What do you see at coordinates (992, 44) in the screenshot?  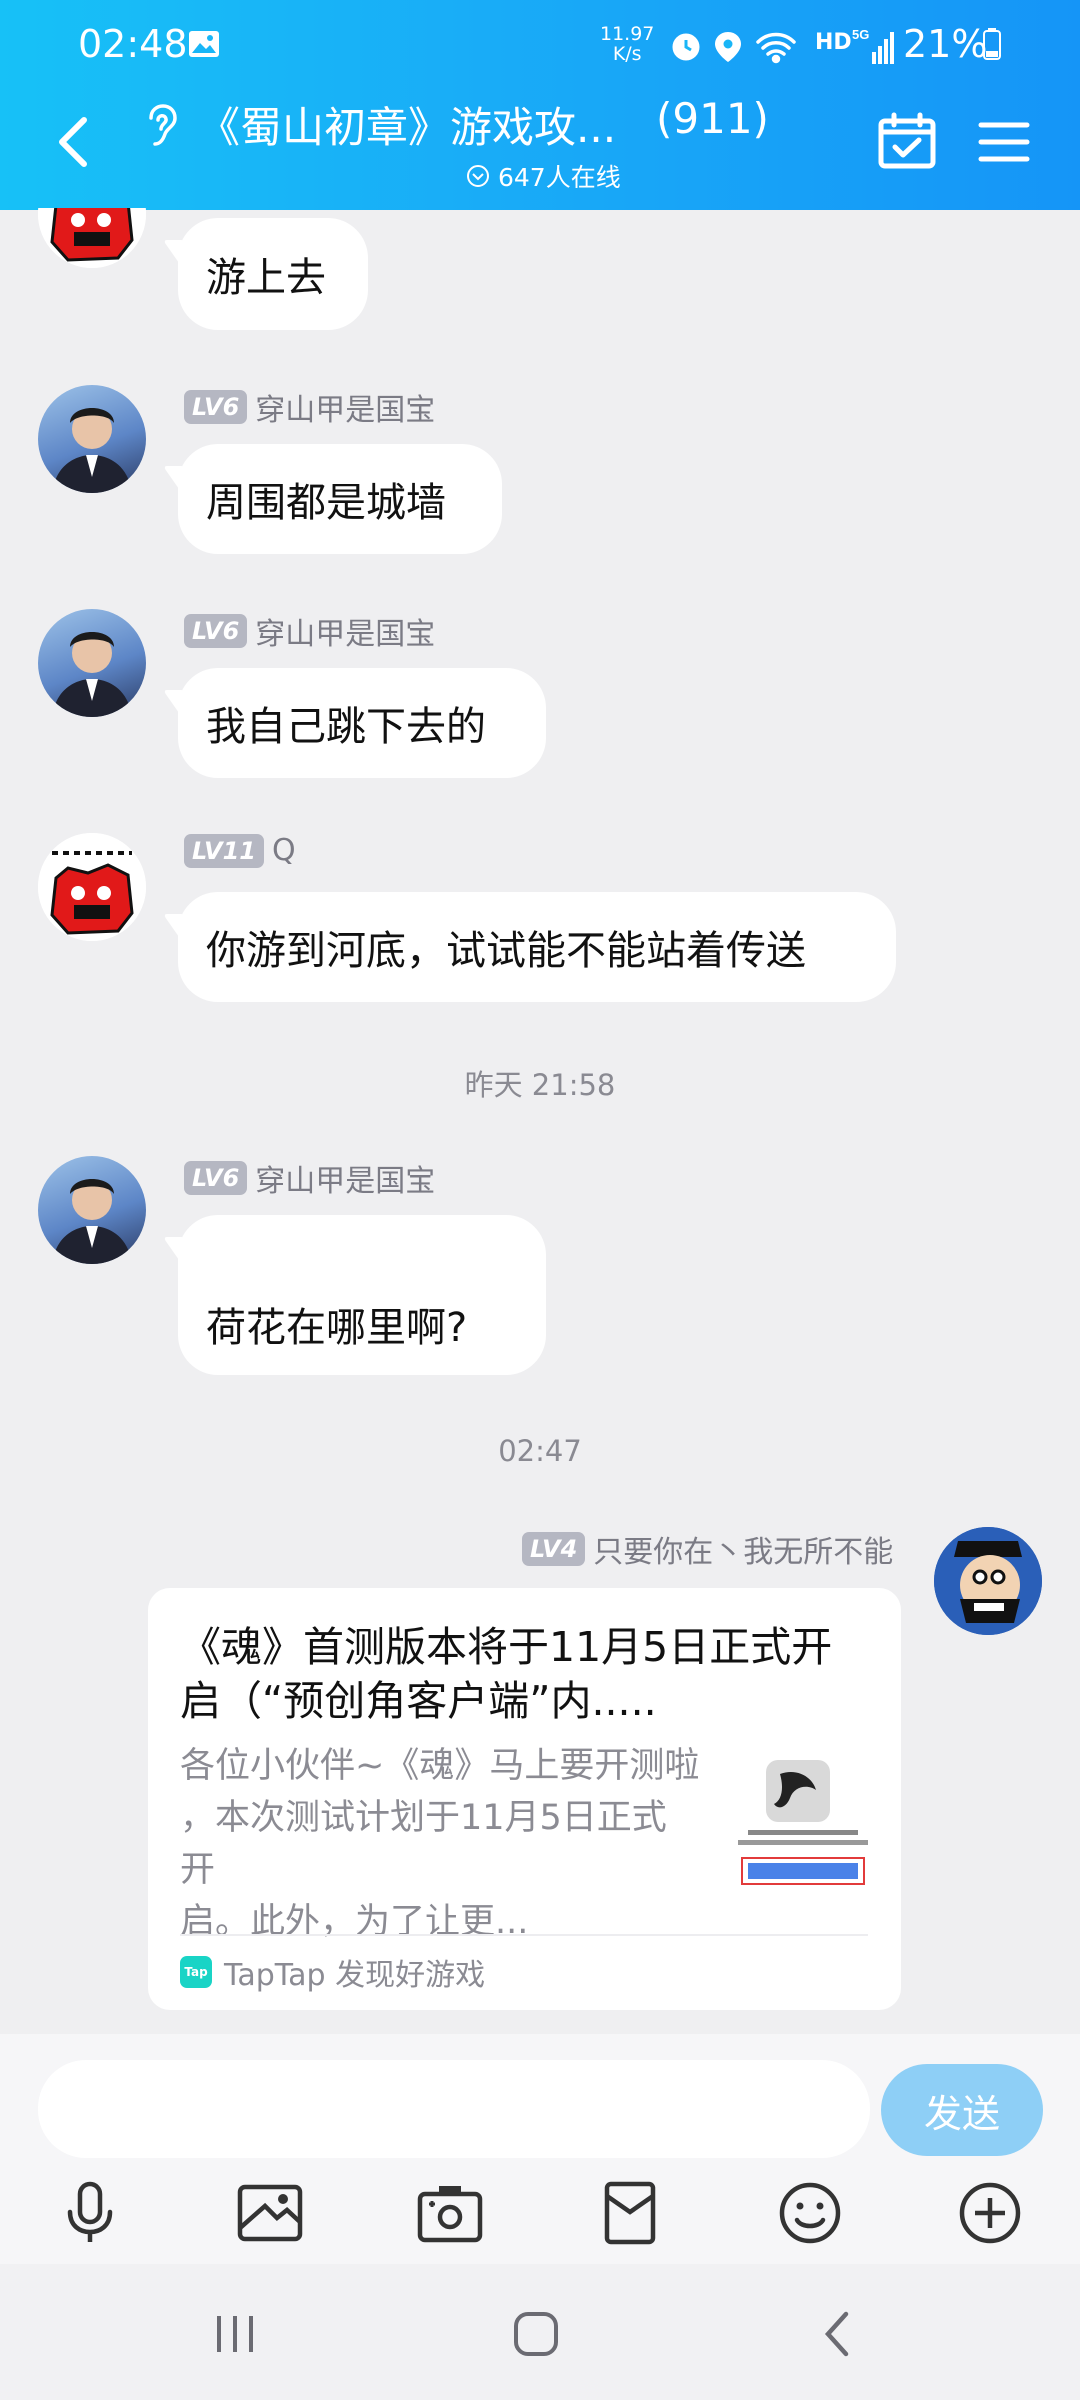 I see `battery-icon` at bounding box center [992, 44].